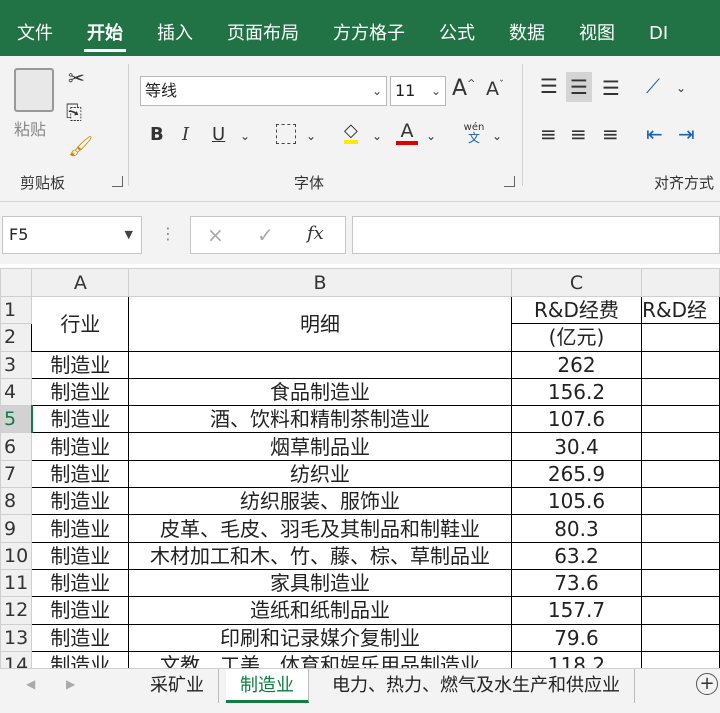  I want to click on formula-input, so click(536, 235).